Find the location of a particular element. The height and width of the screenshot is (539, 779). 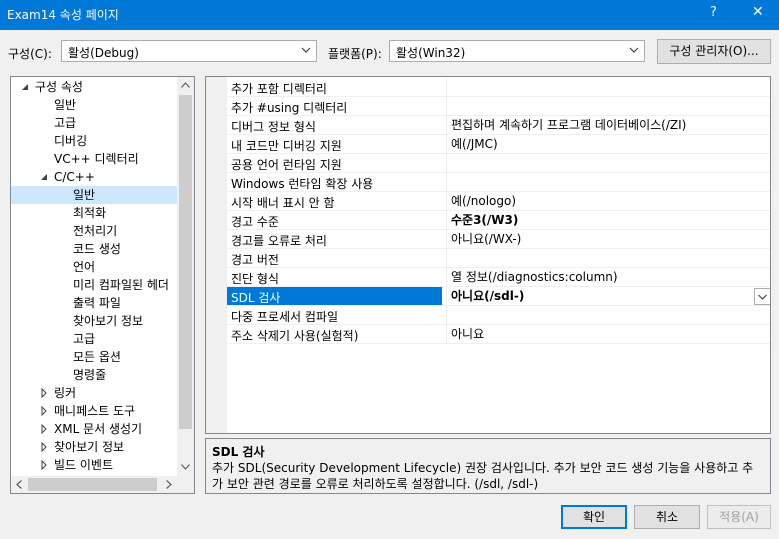

config-value: 활성(Debug) is located at coordinates (103, 53).